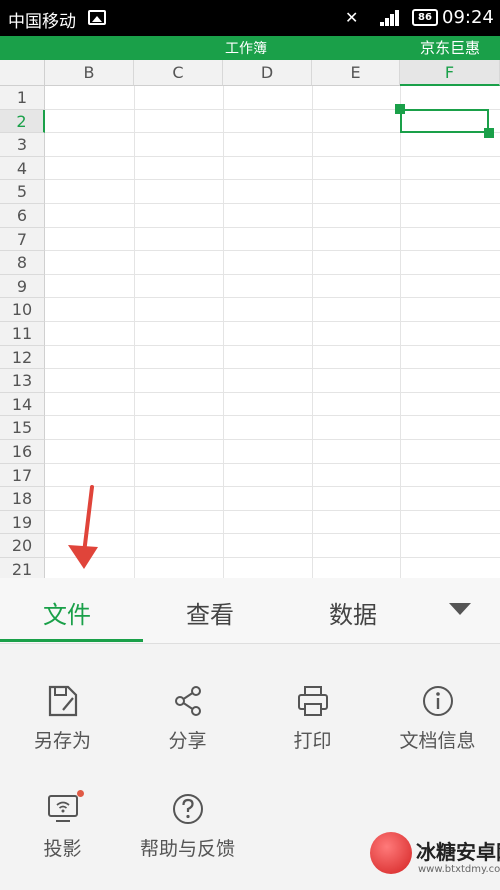 Image resolution: width=500 pixels, height=890 pixels. What do you see at coordinates (22, 73) in the screenshot?
I see `select-all-corner` at bounding box center [22, 73].